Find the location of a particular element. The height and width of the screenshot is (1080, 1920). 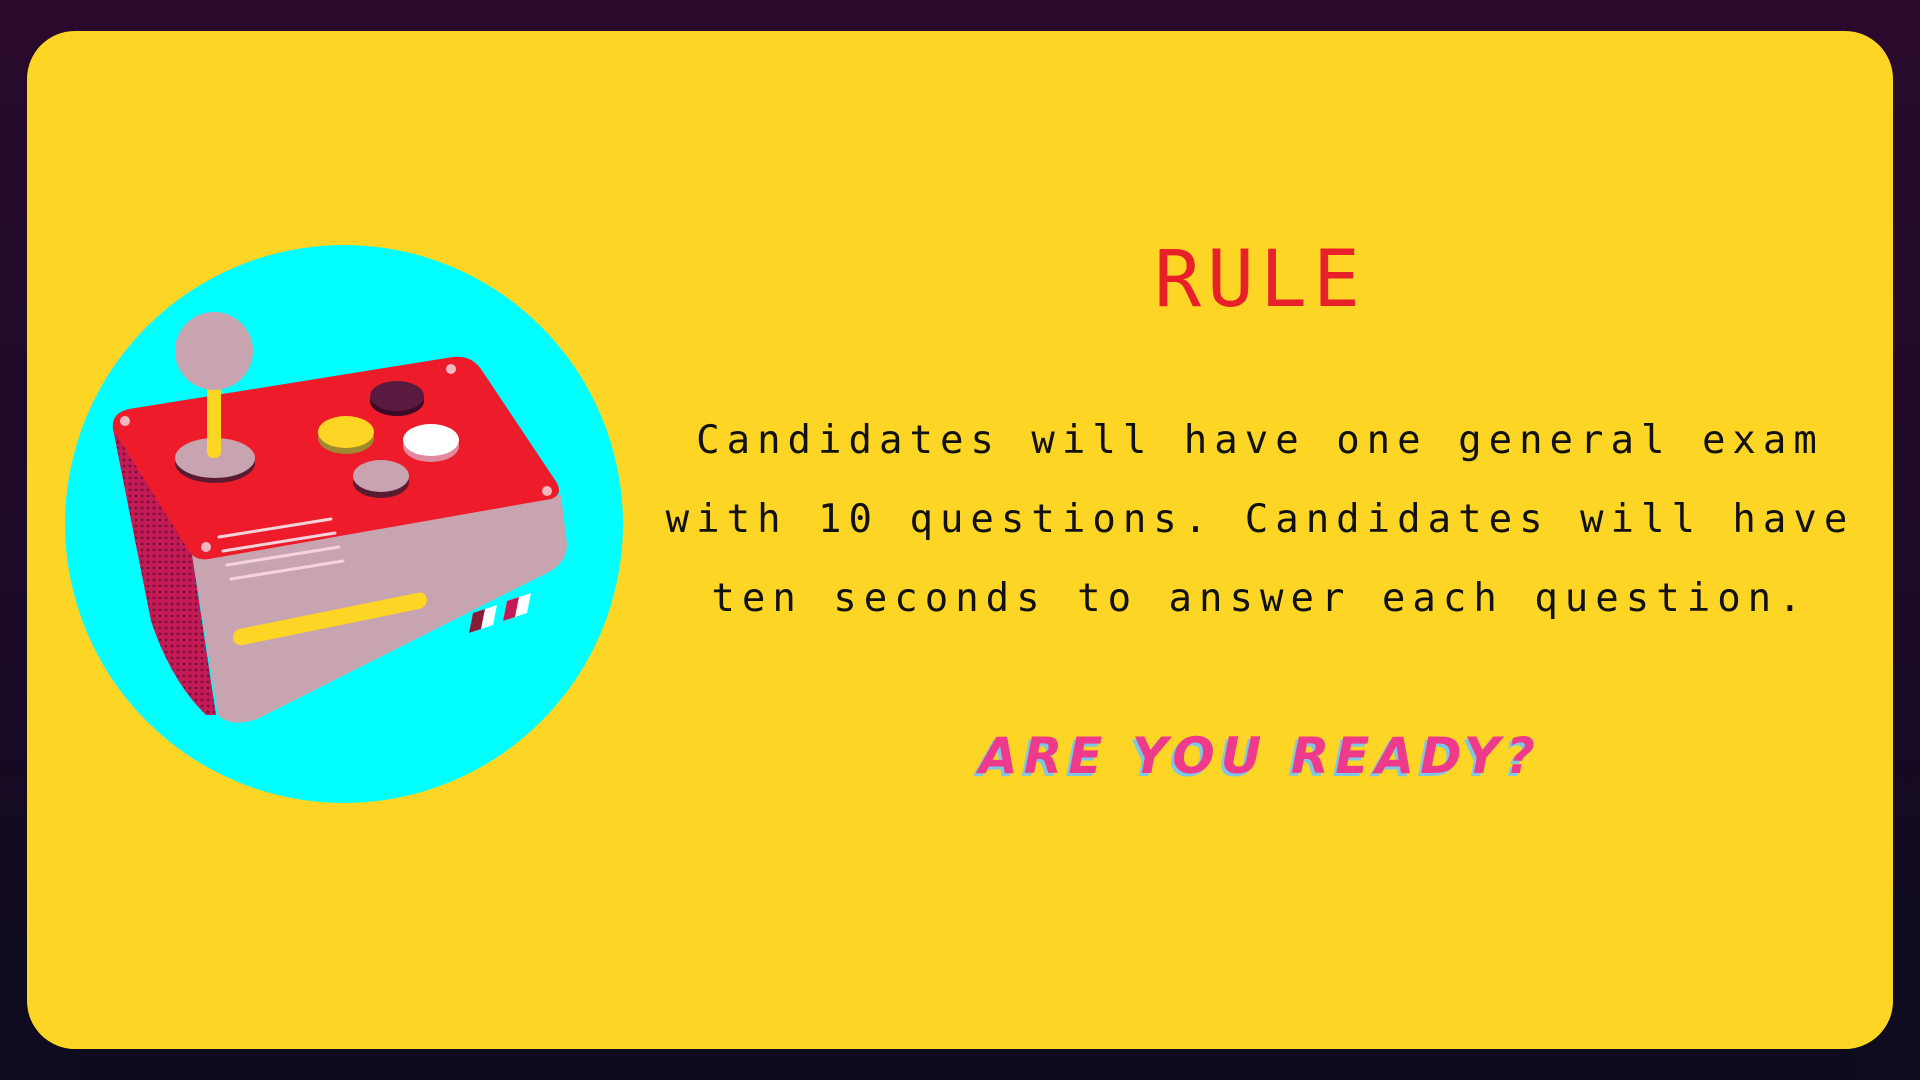

ready-prompt: ARE YOU READY? is located at coordinates (1260, 756).